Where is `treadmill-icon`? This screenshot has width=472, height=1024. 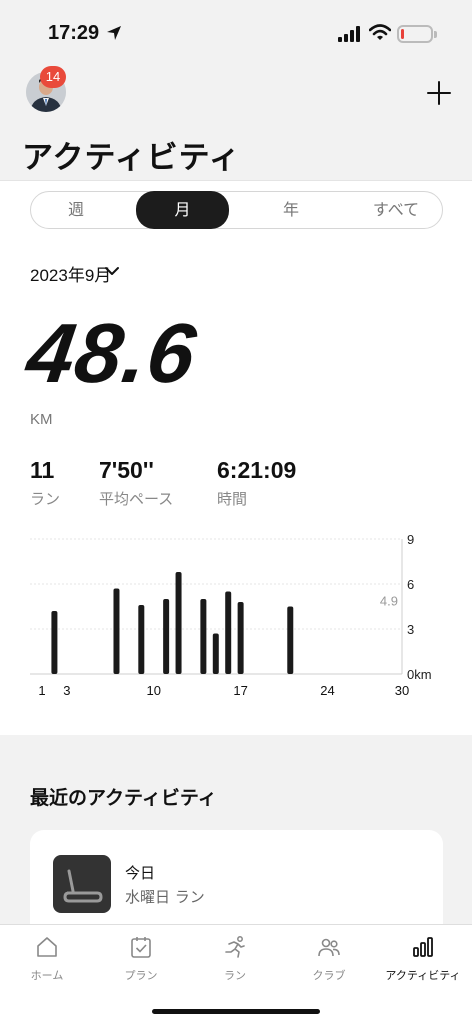
treadmill-icon is located at coordinates (83, 886).